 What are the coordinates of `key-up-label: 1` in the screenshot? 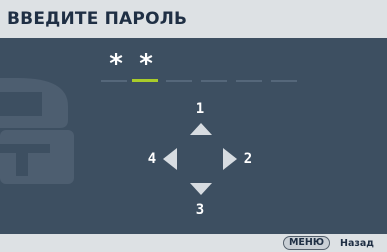 It's located at (200, 109).